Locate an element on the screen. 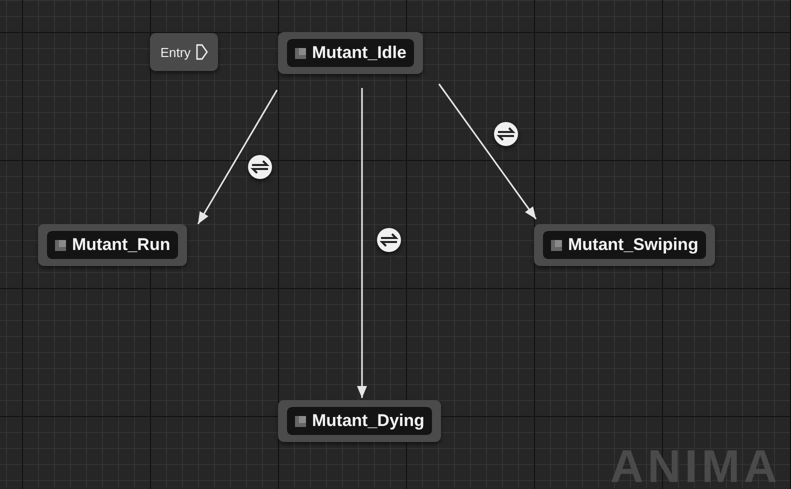 The image size is (791, 489). state-node: Mutant_Idle is located at coordinates (351, 53).